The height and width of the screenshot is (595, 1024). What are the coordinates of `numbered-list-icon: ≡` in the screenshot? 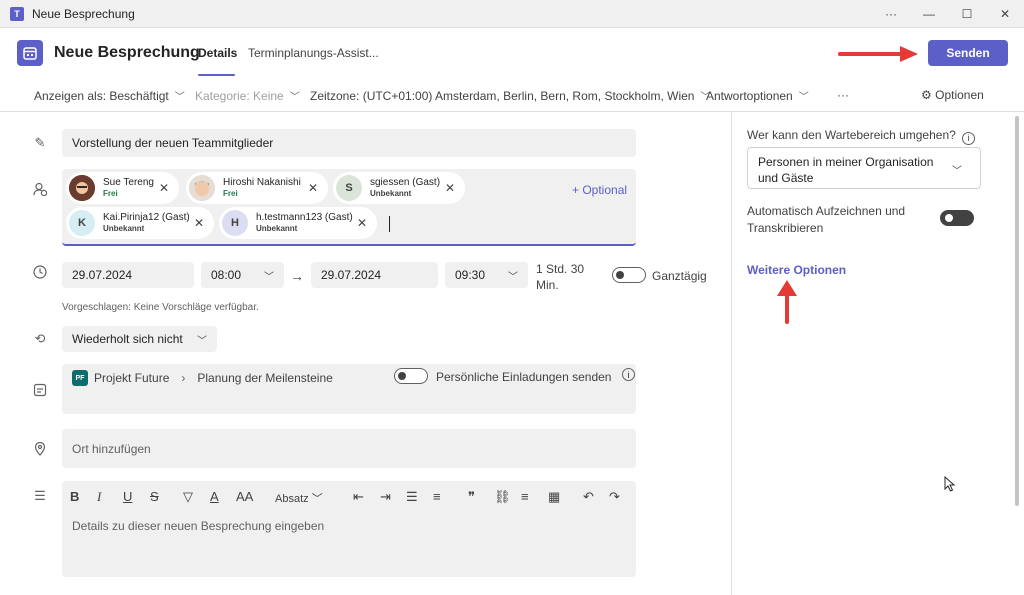 It's located at (437, 496).